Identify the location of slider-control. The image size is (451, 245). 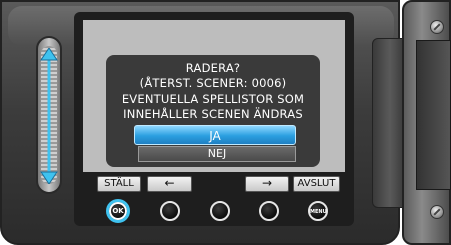
(49, 115).